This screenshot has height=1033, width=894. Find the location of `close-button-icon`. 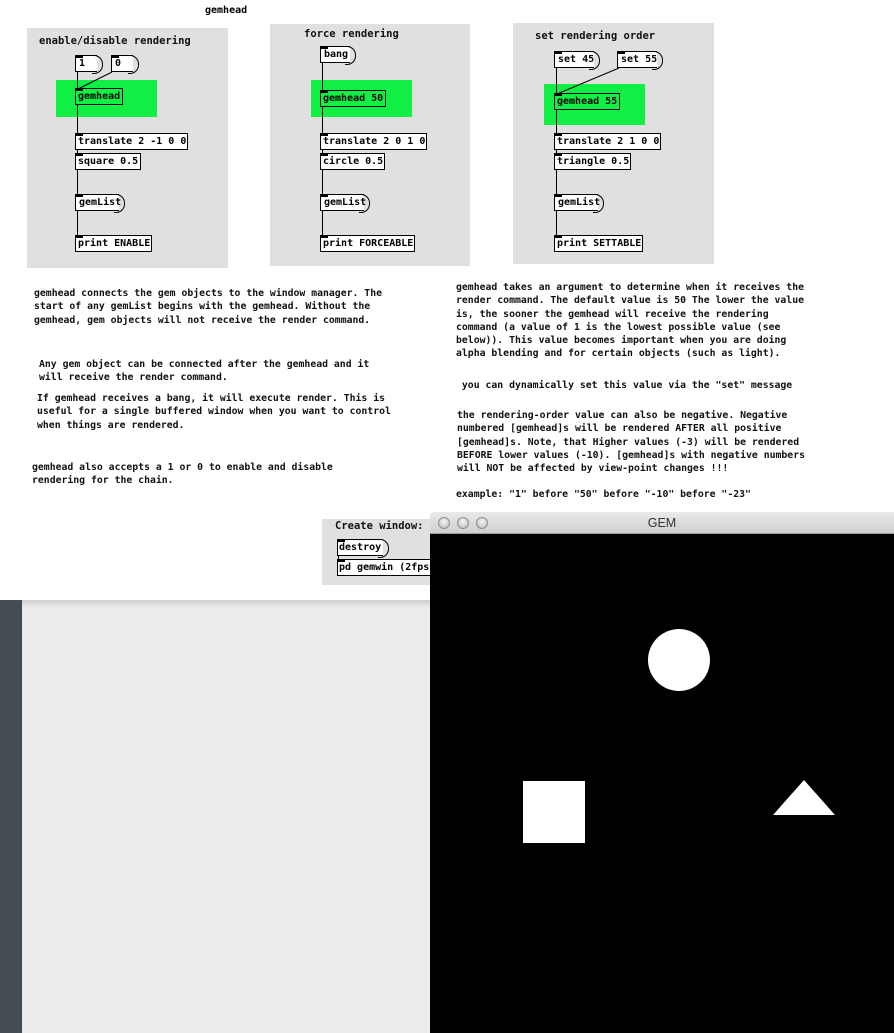

close-button-icon is located at coordinates (444, 523).